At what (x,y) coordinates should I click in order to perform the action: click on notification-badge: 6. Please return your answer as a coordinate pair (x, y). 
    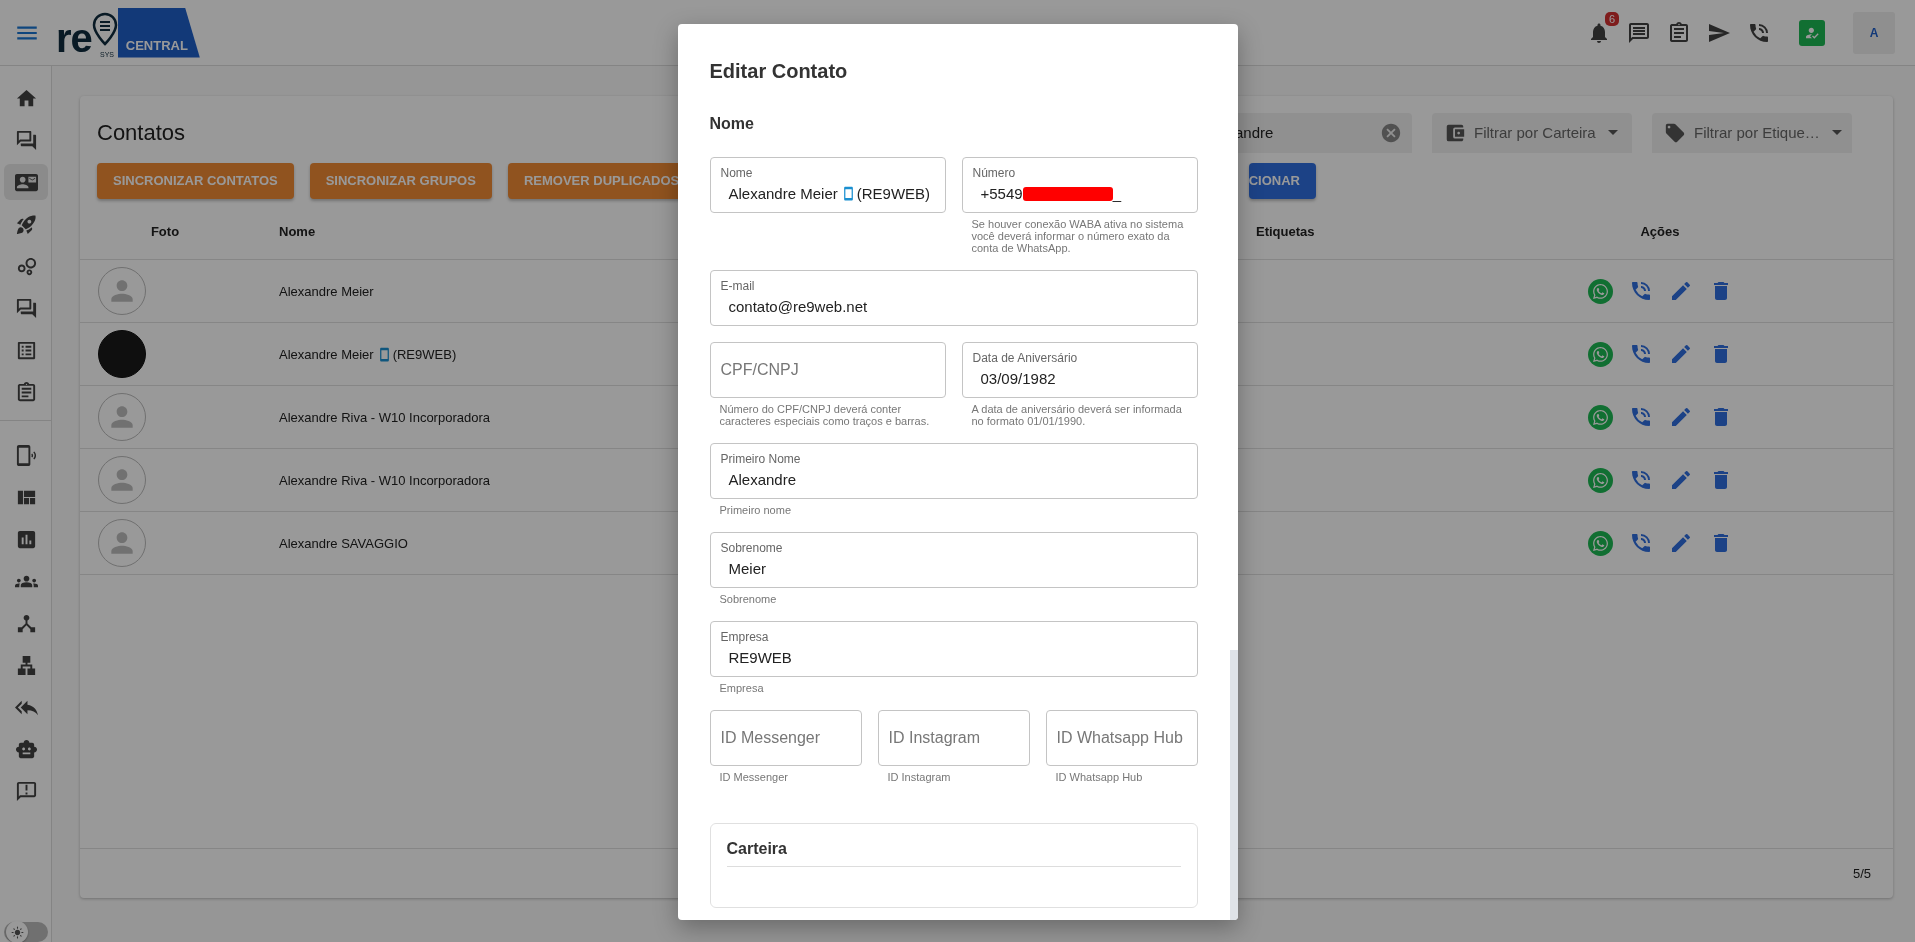
    Looking at the image, I should click on (1611, 18).